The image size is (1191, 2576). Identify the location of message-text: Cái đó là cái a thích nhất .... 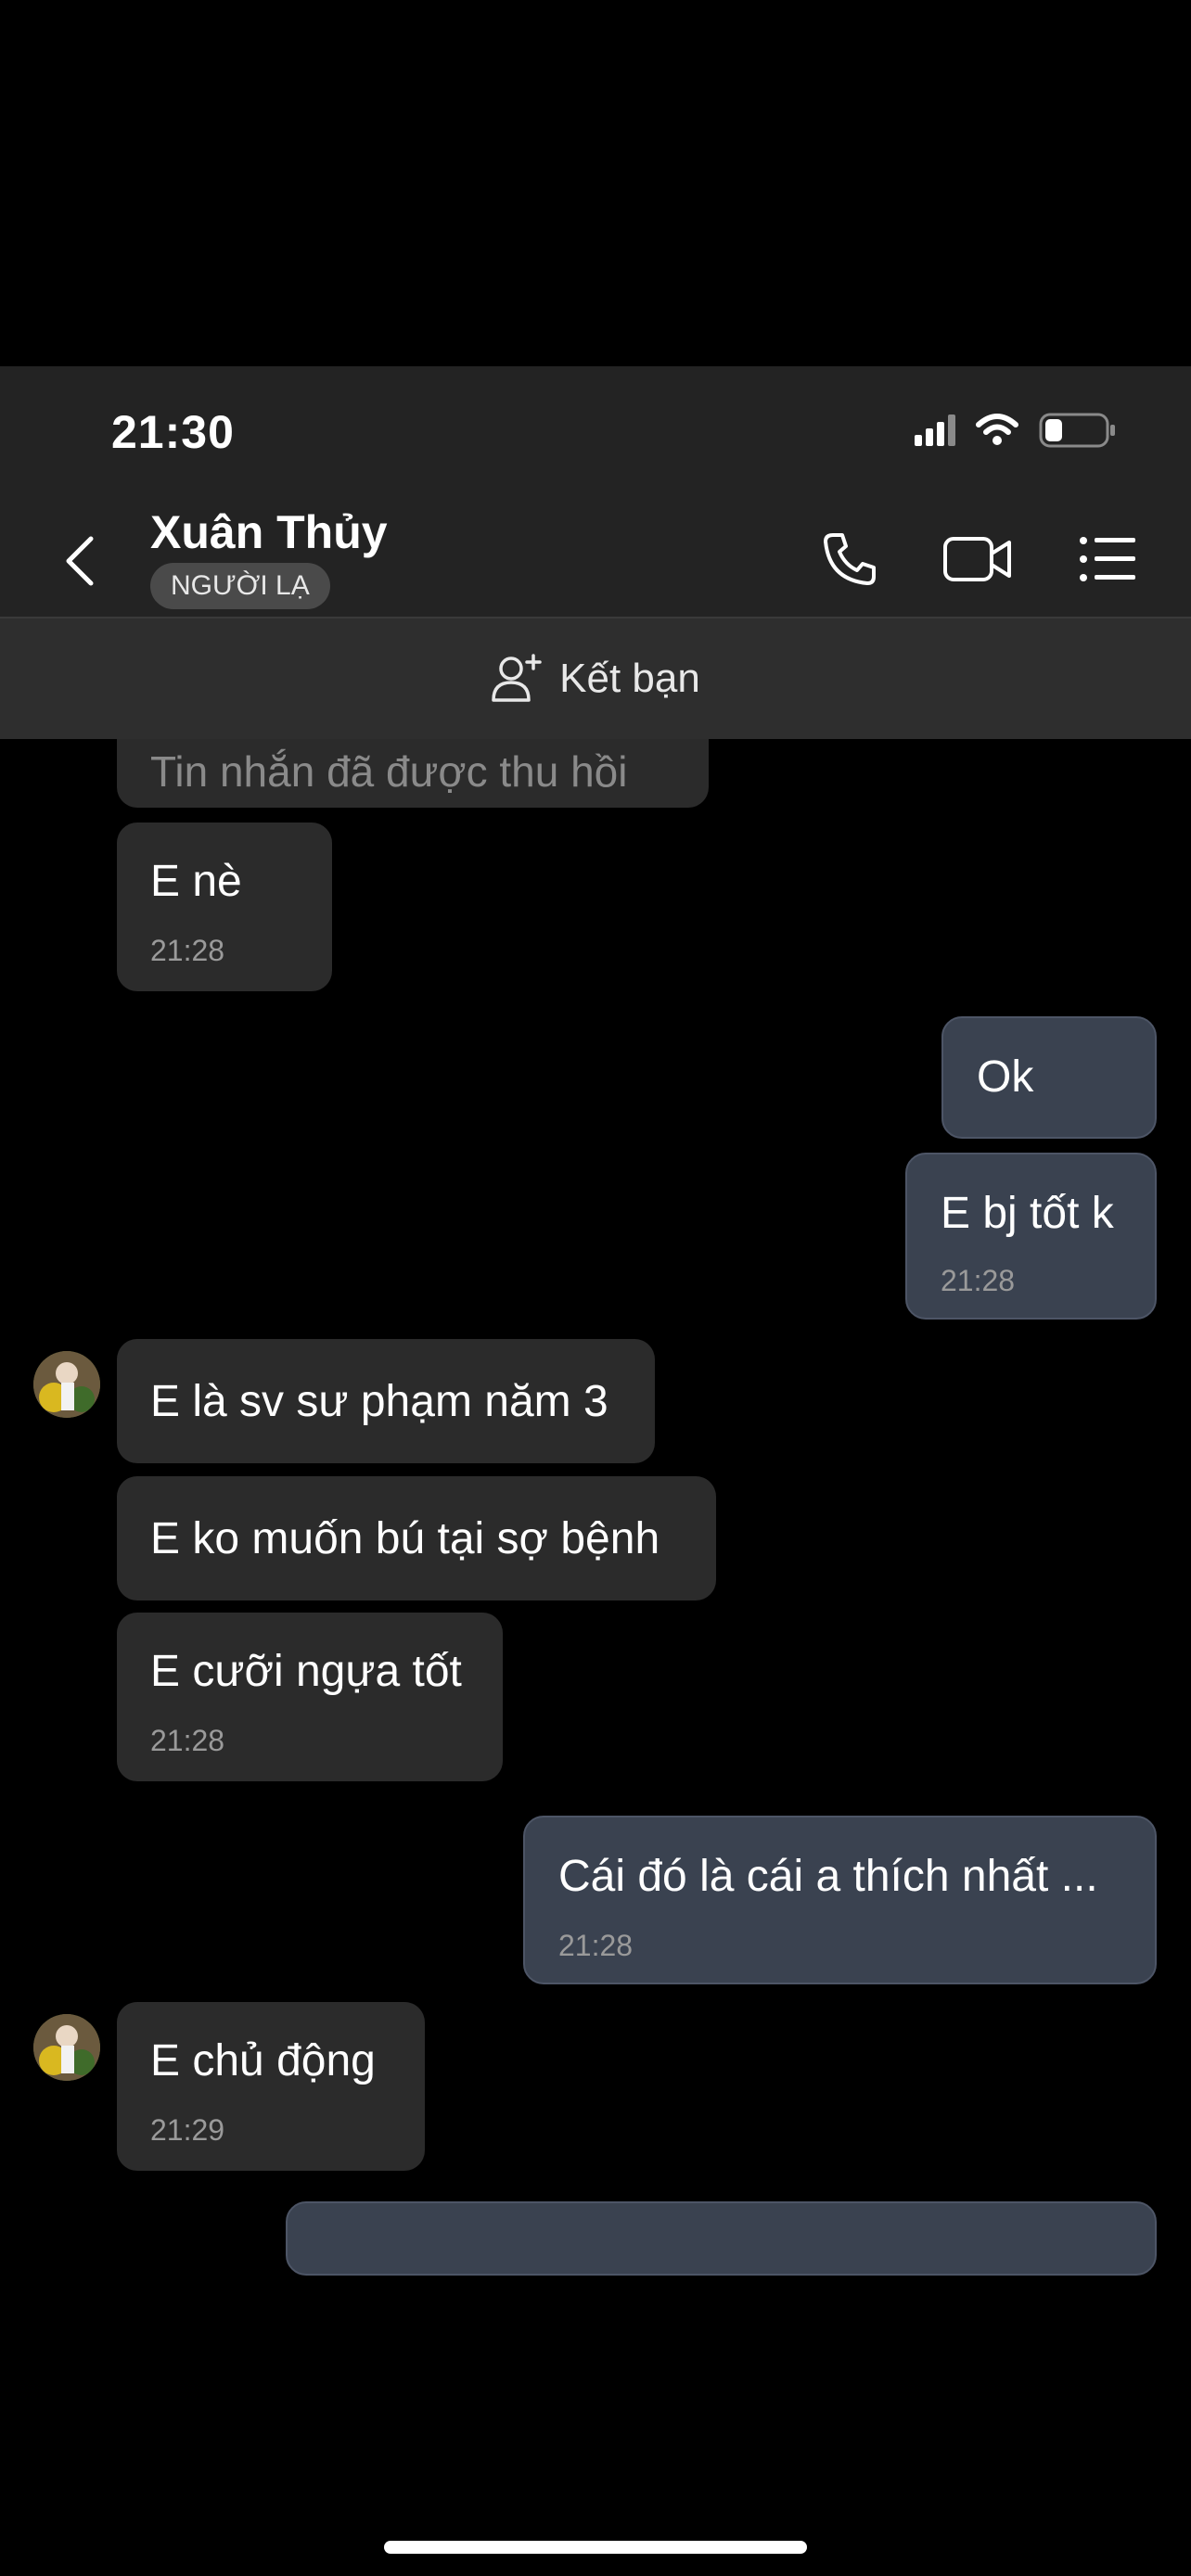
(828, 1876).